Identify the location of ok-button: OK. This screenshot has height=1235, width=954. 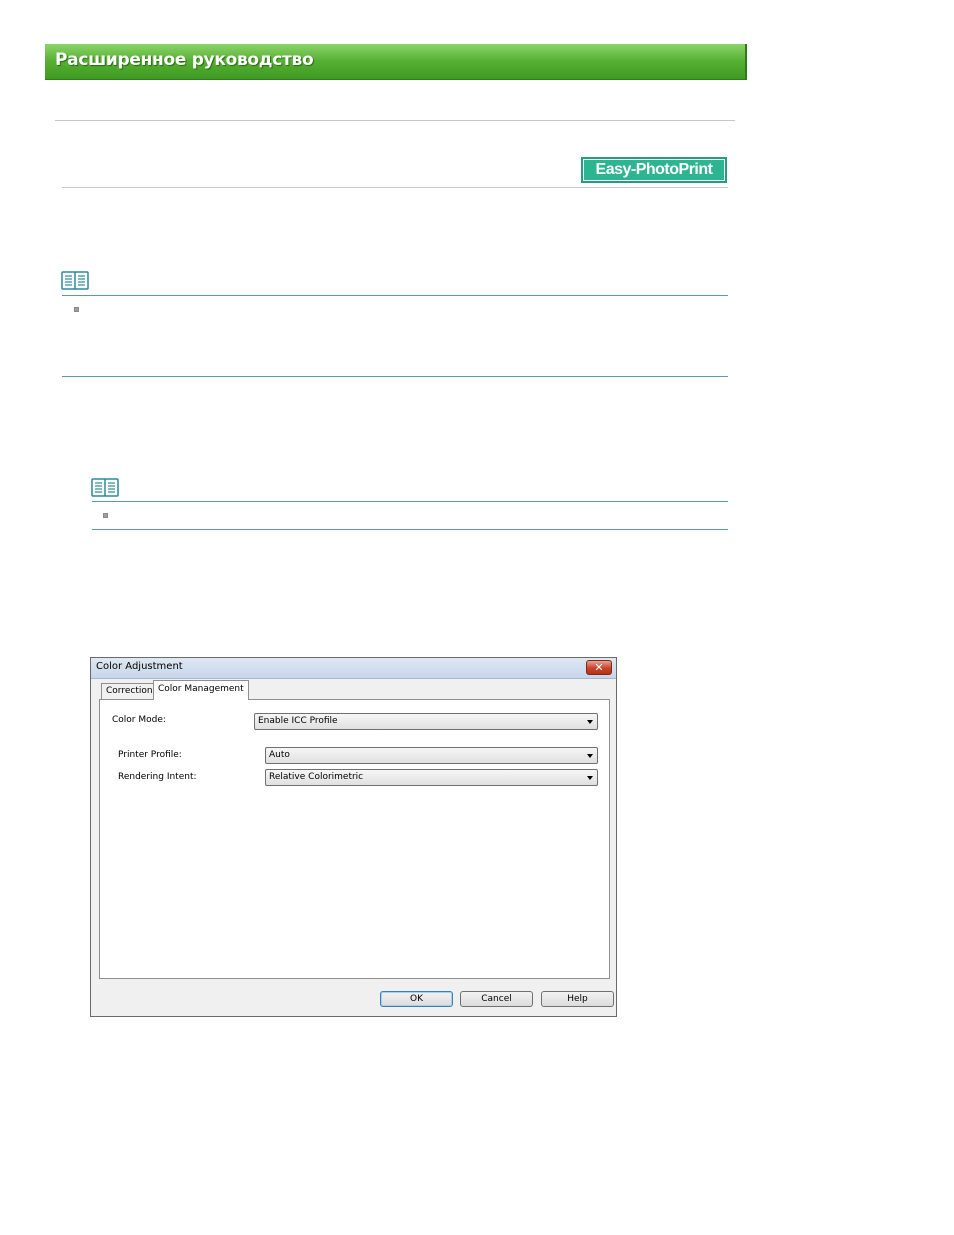
(416, 999).